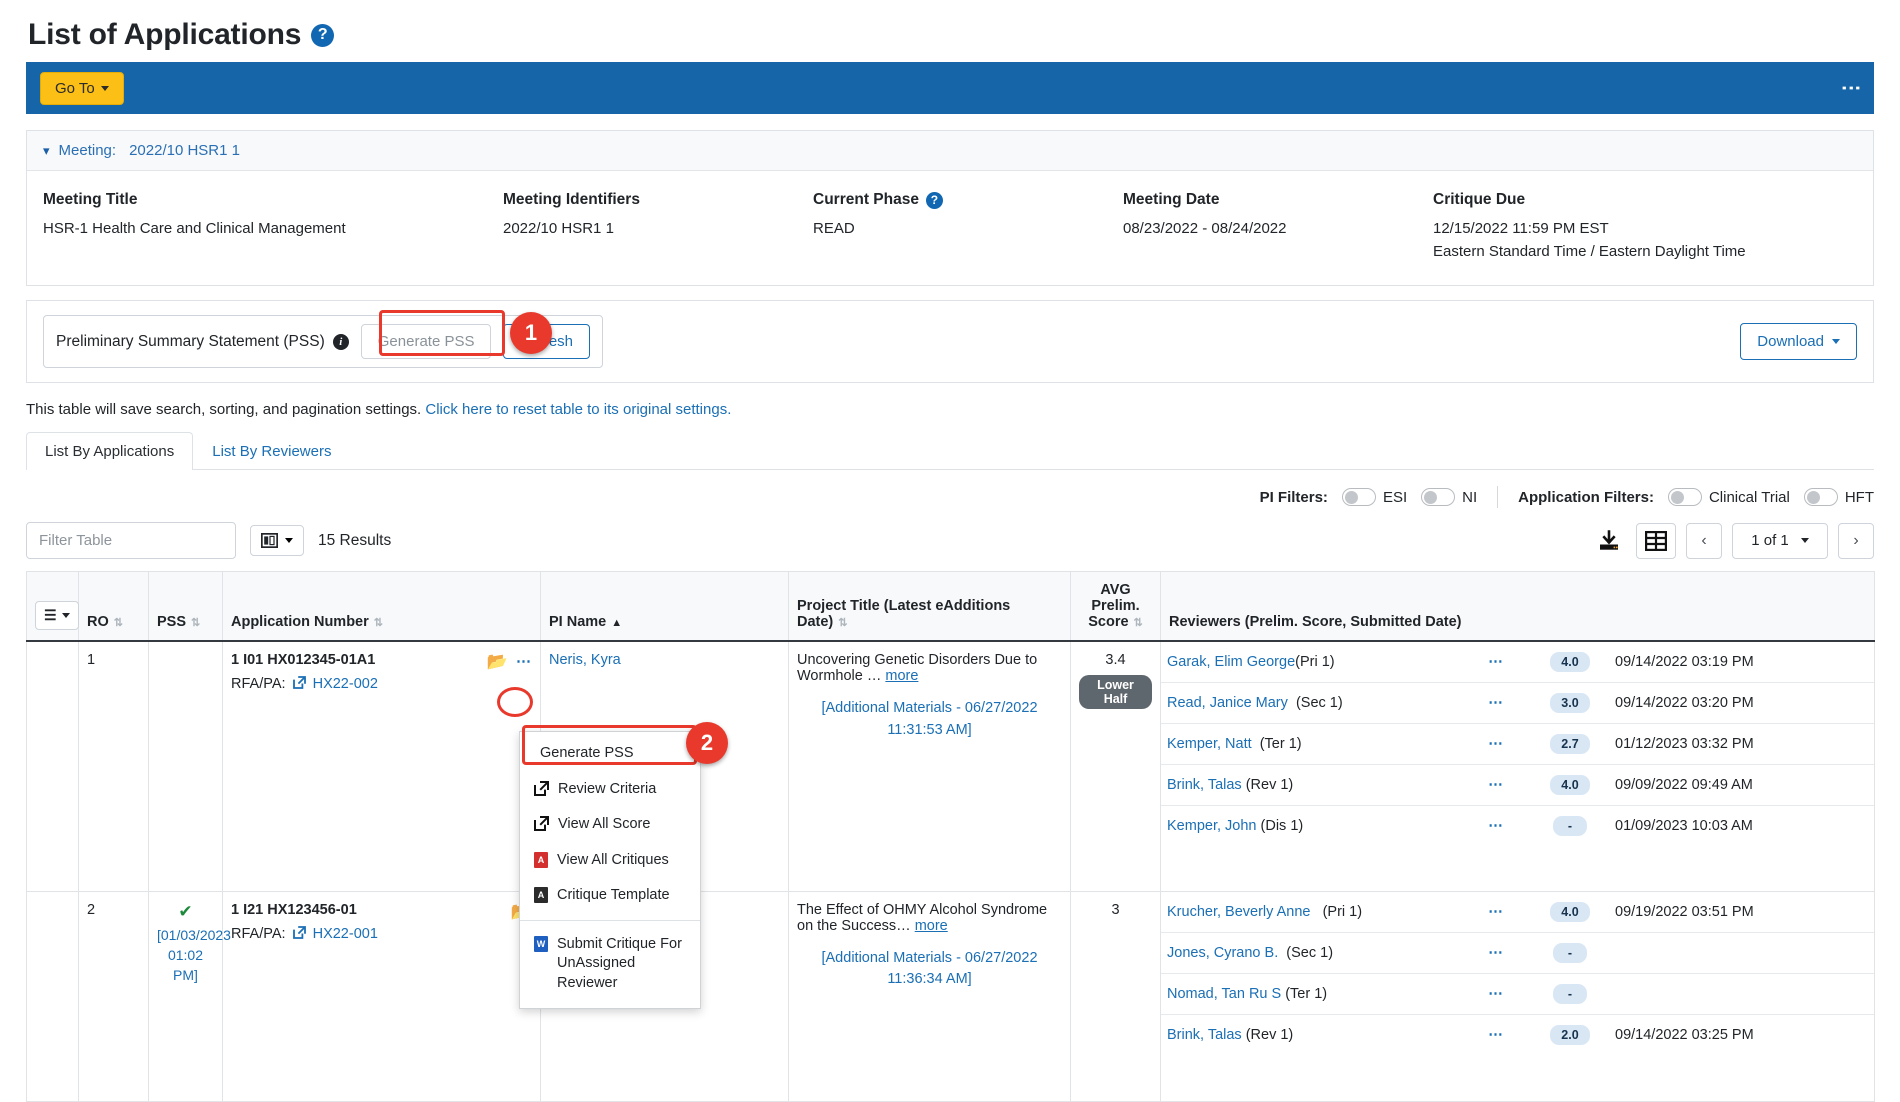  What do you see at coordinates (1609, 541) in the screenshot?
I see `download-icon` at bounding box center [1609, 541].